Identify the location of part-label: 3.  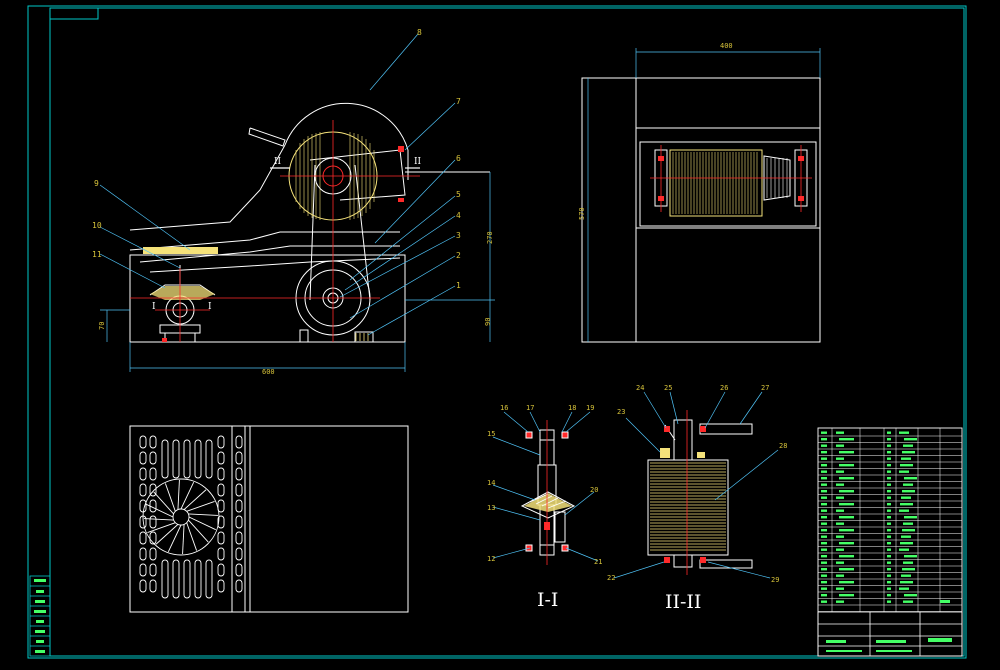
(458, 235).